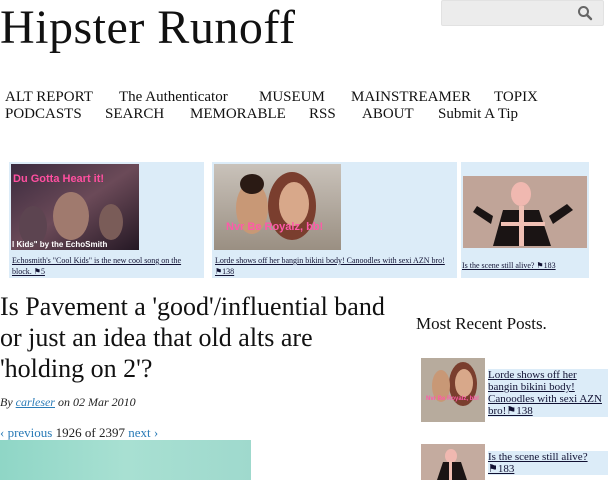 The width and height of the screenshot is (608, 480). Describe the element at coordinates (585, 13) in the screenshot. I see `search-icon` at that location.